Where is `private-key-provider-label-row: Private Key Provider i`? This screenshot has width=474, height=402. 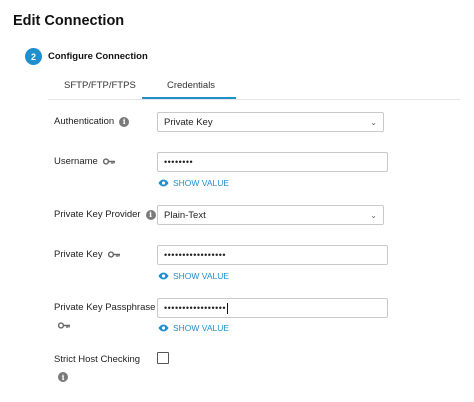
private-key-provider-label-row: Private Key Provider i is located at coordinates (105, 214).